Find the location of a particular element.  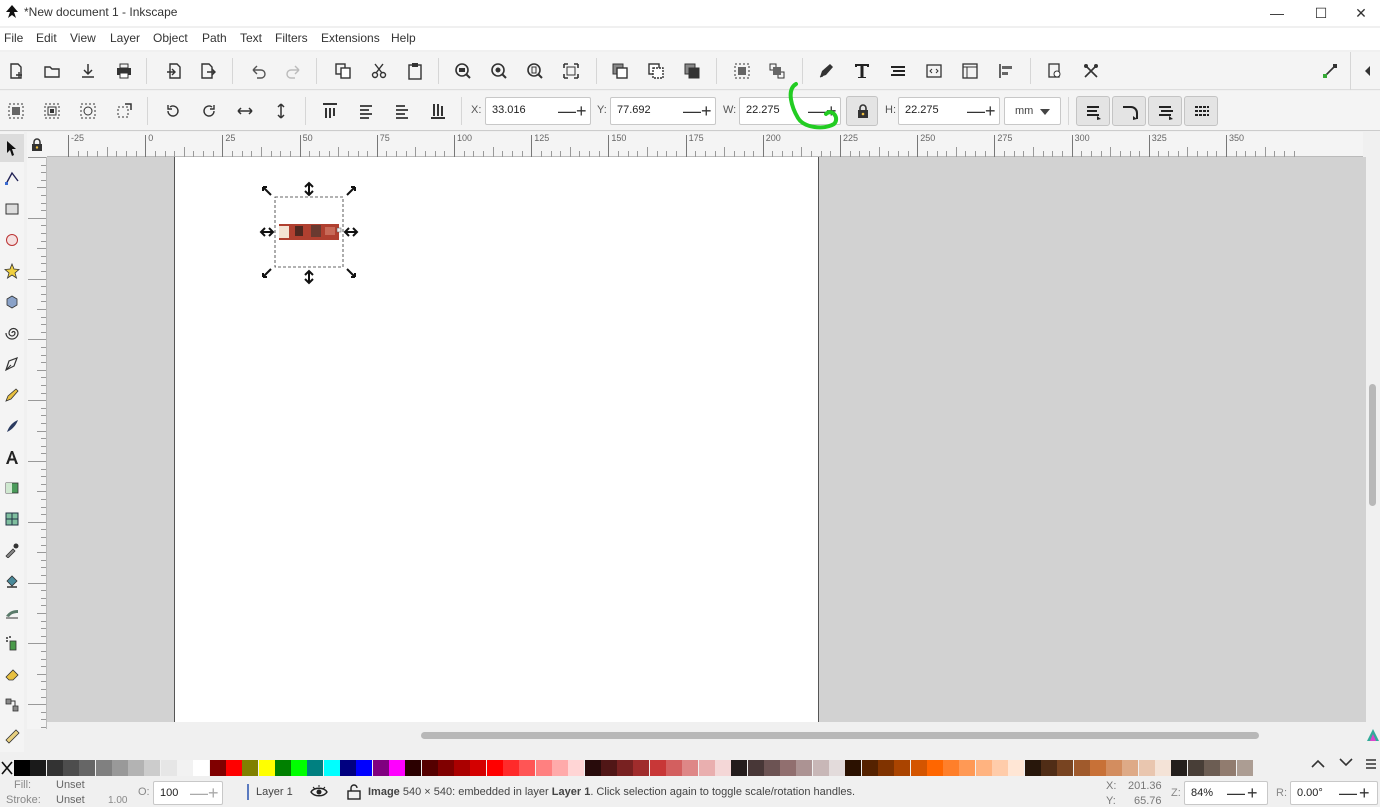

3d-box-tool-icon is located at coordinates (12, 302).